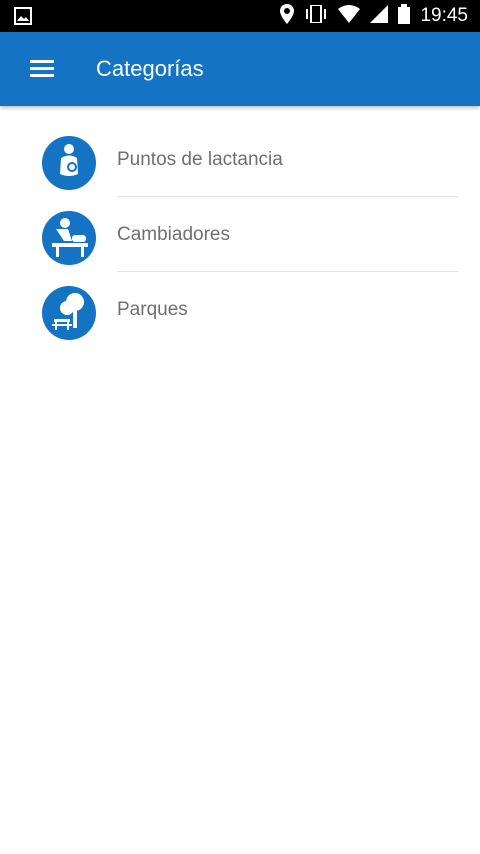 The height and width of the screenshot is (854, 480). I want to click on image-icon, so click(23, 18).